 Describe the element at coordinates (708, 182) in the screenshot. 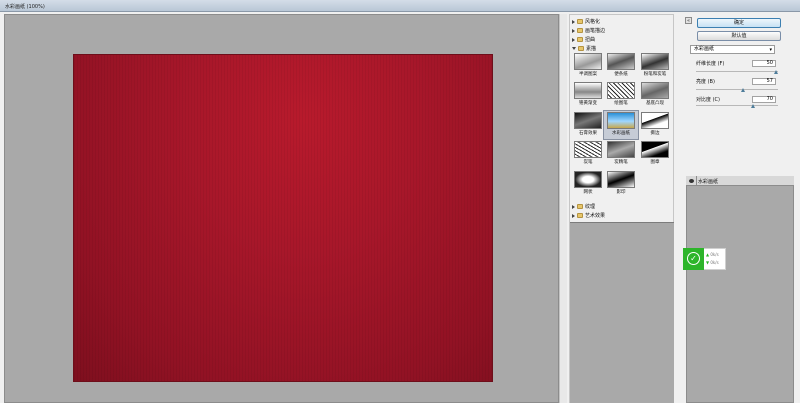

I see `effect-layer-name: 水彩画纸` at that location.